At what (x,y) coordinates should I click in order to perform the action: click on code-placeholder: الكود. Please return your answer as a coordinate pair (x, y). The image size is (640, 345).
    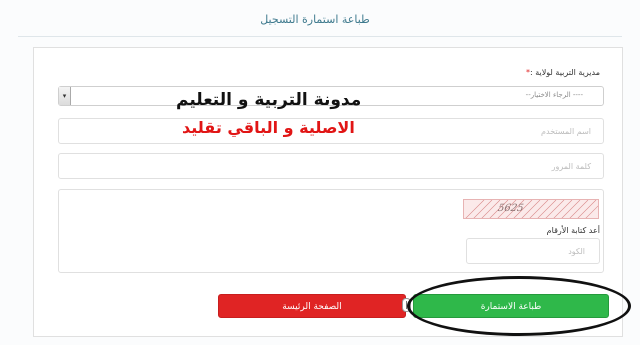
    Looking at the image, I should click on (576, 251).